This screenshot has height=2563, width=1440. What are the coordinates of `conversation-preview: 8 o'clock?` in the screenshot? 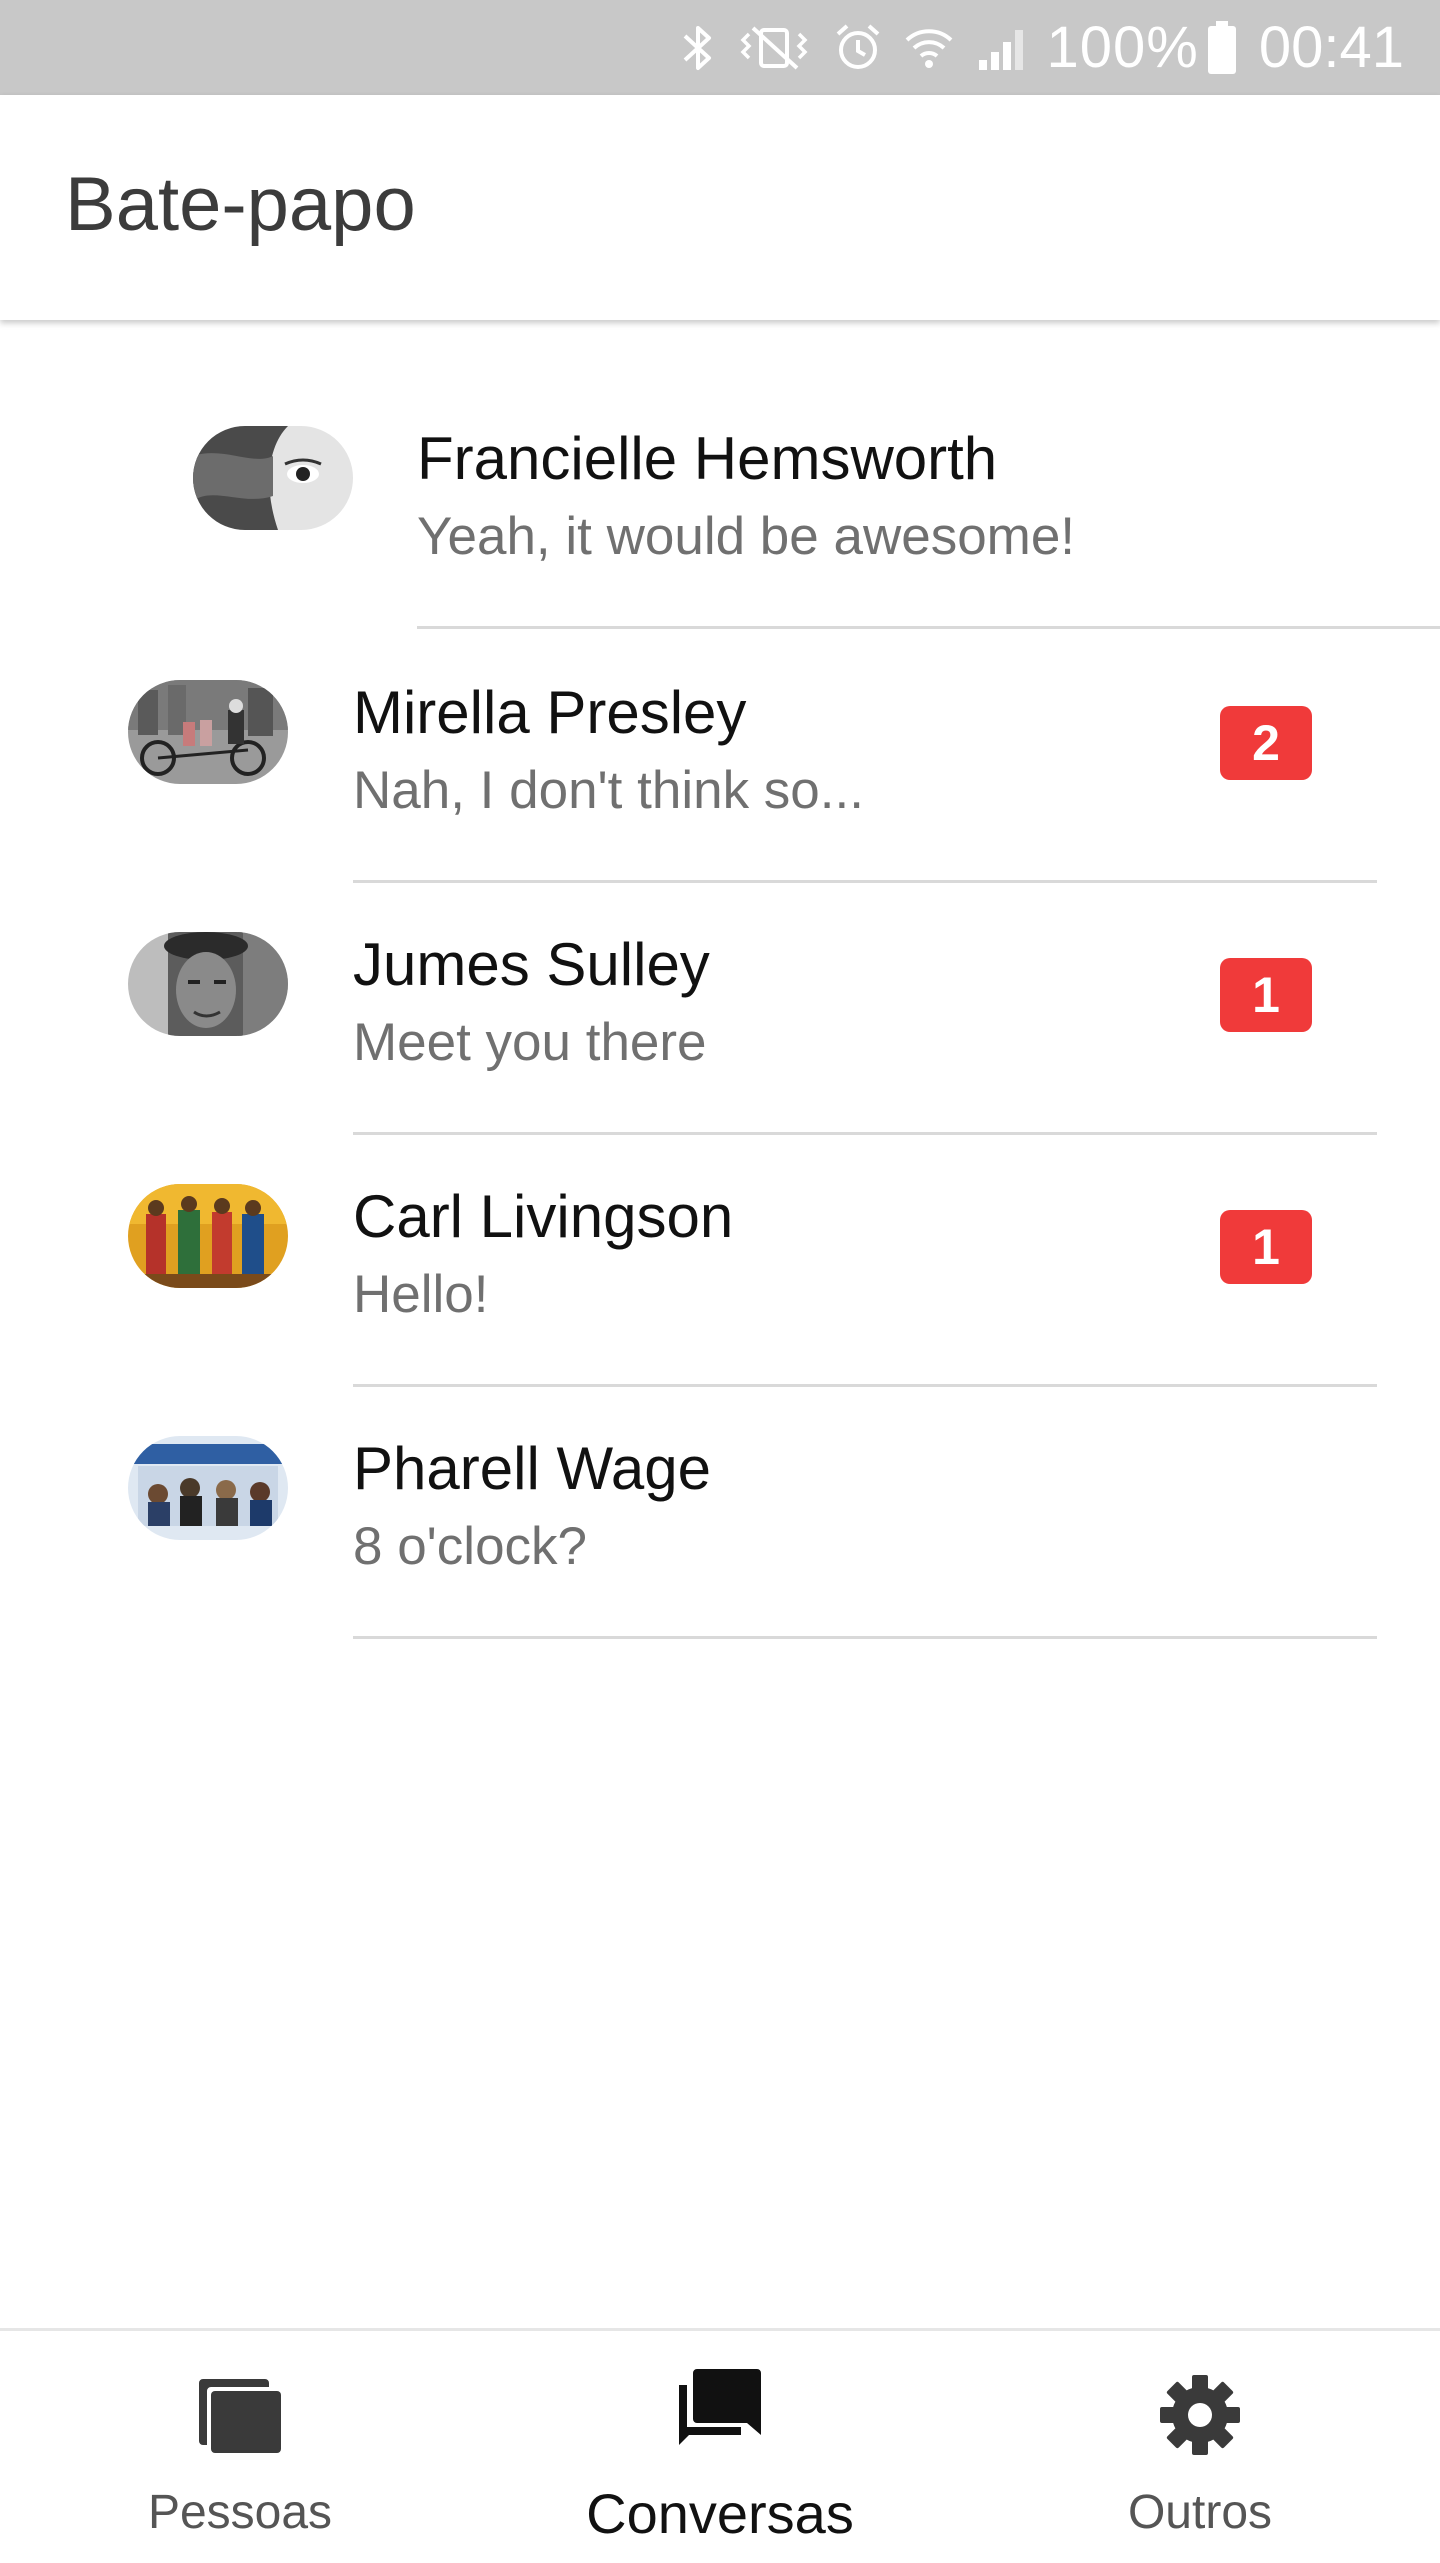 It's located at (470, 1546).